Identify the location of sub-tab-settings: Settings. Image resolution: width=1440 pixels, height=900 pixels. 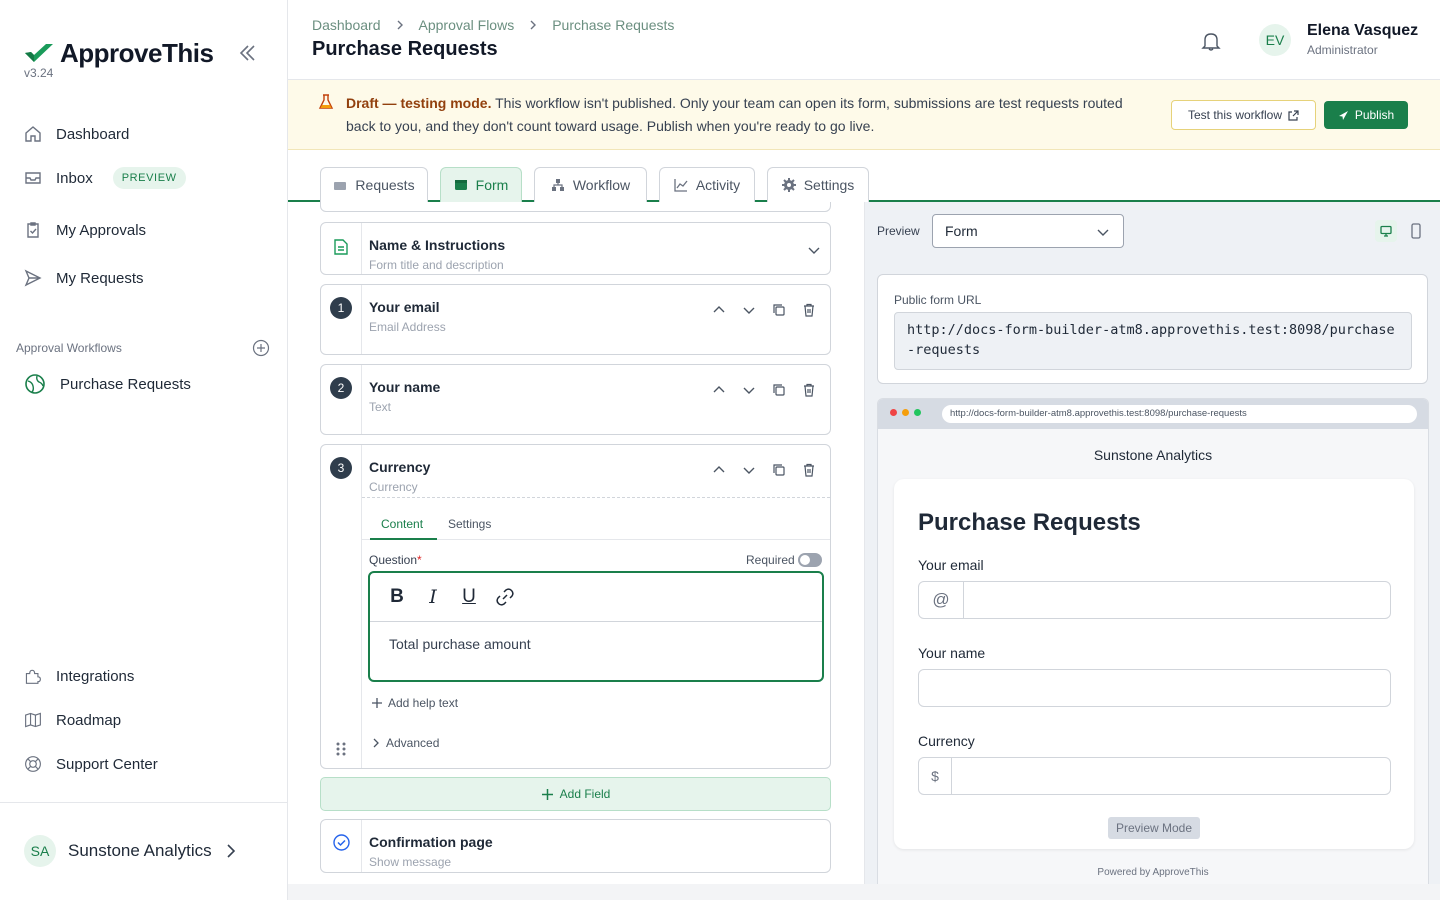
(469, 524).